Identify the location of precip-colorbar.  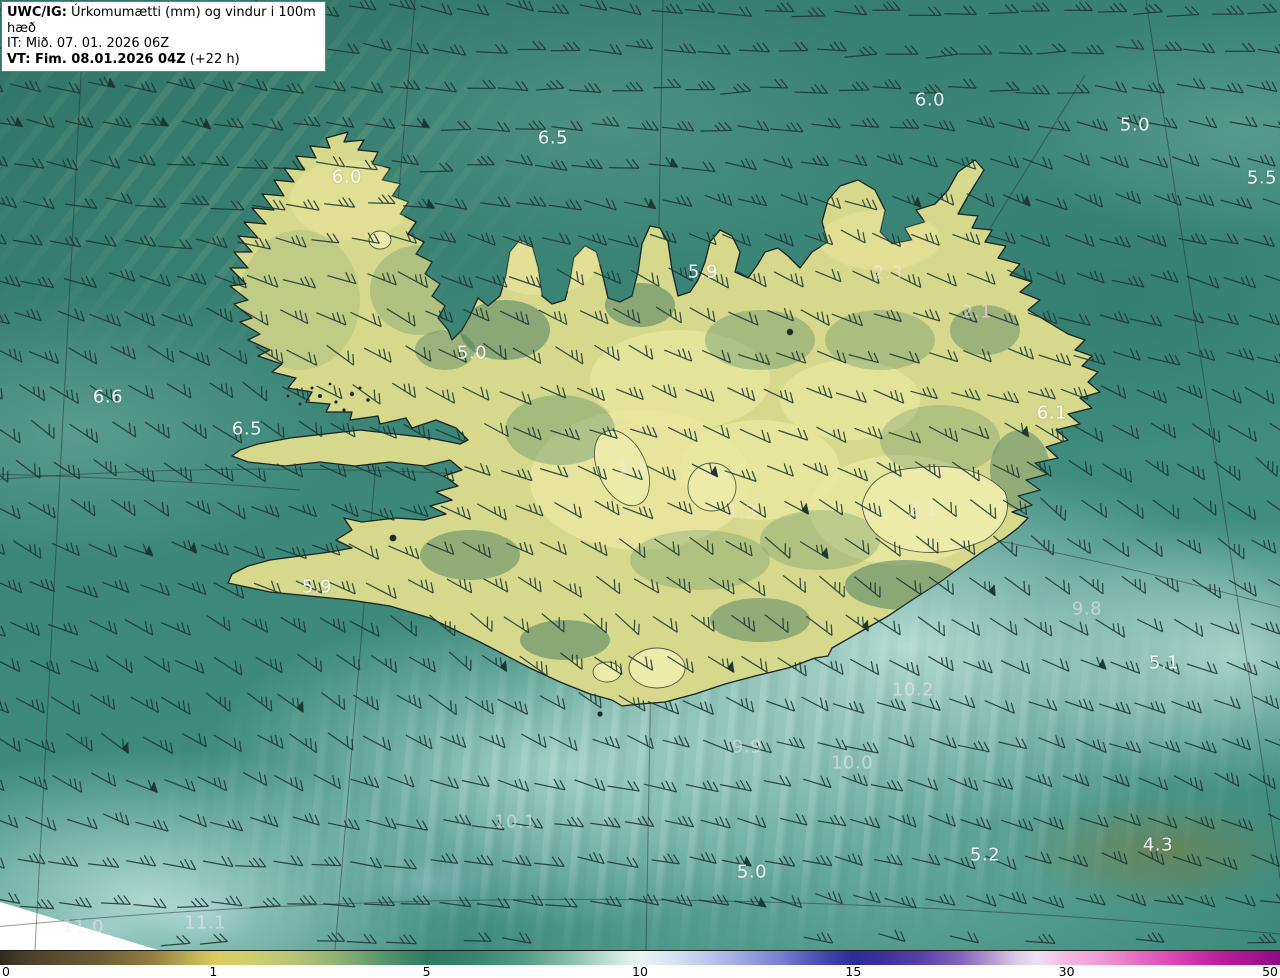
(640, 957).